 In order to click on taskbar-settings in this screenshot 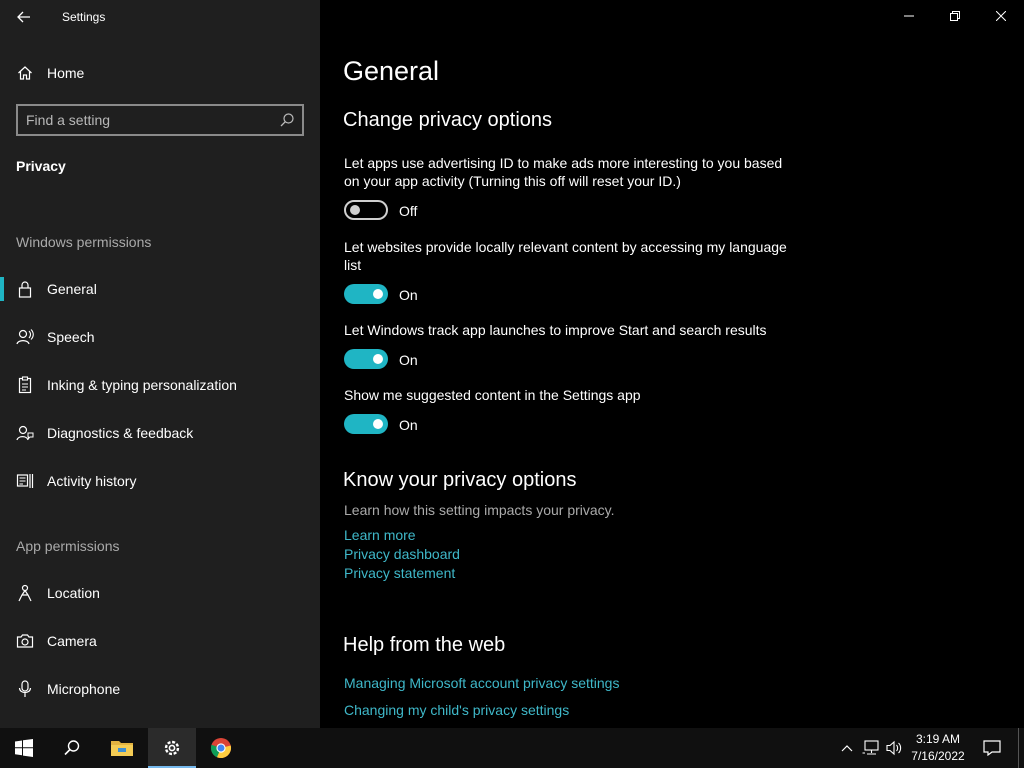, I will do `click(172, 748)`.